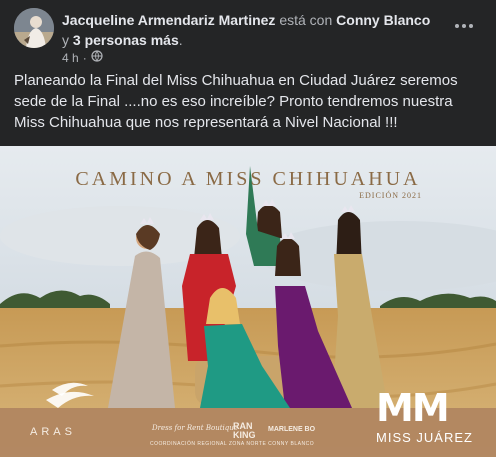 Image resolution: width=496 pixels, height=457 pixels. Describe the element at coordinates (413, 408) in the screenshot. I see `mm-logo: MM` at that location.